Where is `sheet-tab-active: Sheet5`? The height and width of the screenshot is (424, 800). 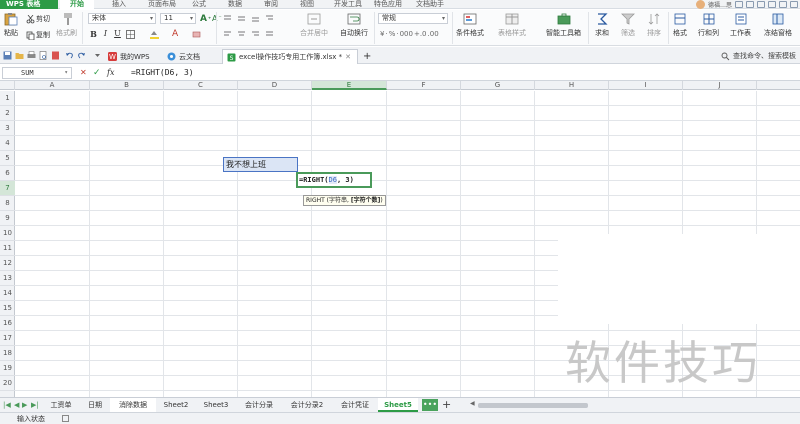
sheet-tab-active: Sheet5 is located at coordinates (398, 405).